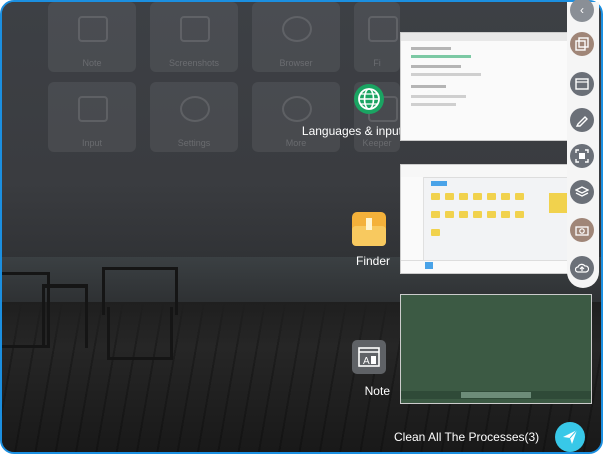 The width and height of the screenshot is (603, 454). I want to click on languages-app-icon, so click(369, 99).